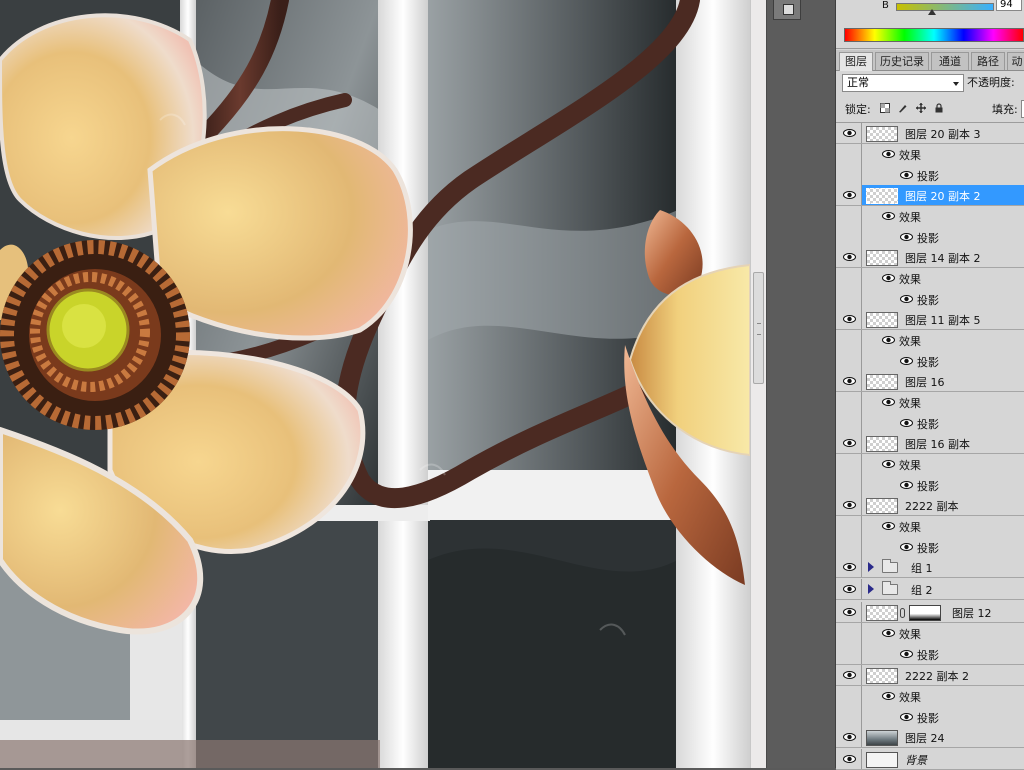 The image size is (1024, 770). What do you see at coordinates (943, 258) in the screenshot?
I see `layer-name: 图层 14 副本 2` at bounding box center [943, 258].